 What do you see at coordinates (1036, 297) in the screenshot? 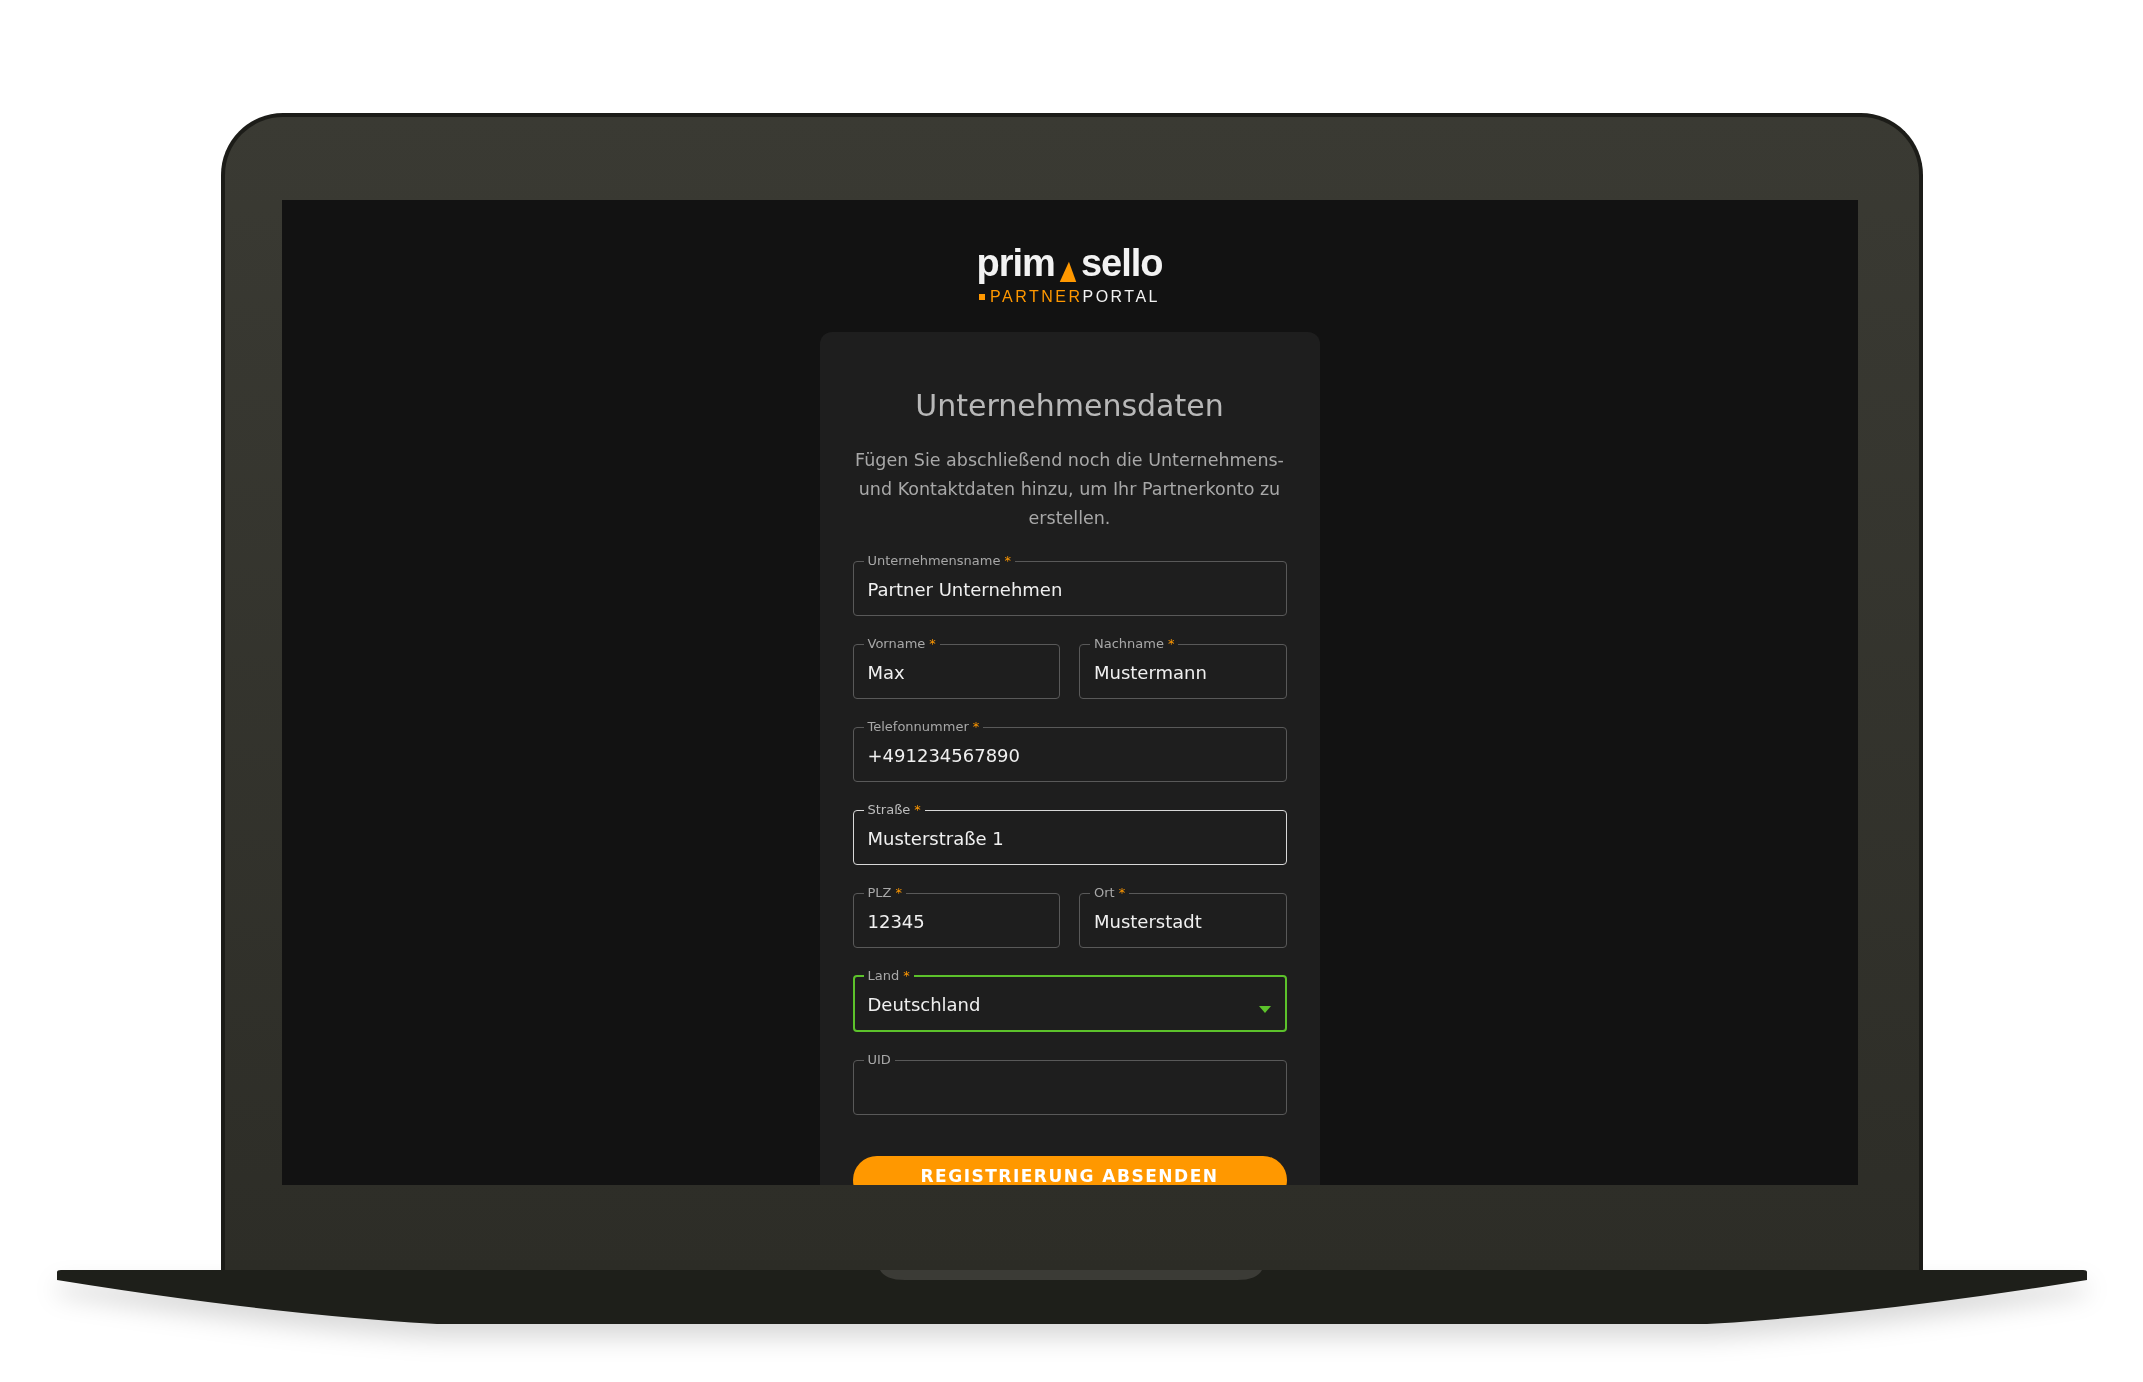
I see `logo-subtitle: PARTNER` at bounding box center [1036, 297].